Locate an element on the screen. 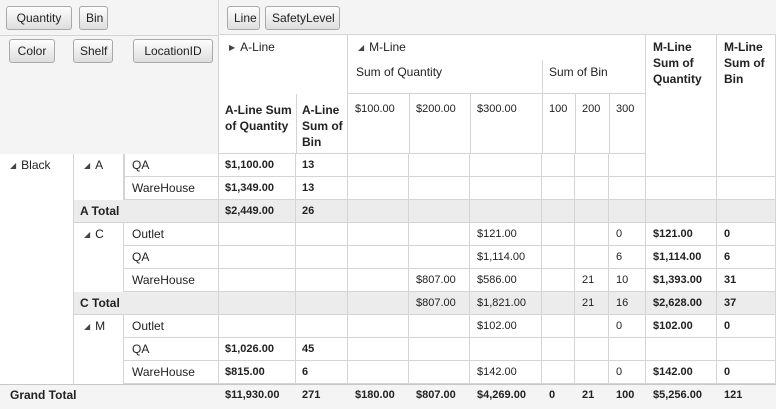 The height and width of the screenshot is (409, 776). safety-level-3-quantity-header: $300.00 is located at coordinates (497, 109).